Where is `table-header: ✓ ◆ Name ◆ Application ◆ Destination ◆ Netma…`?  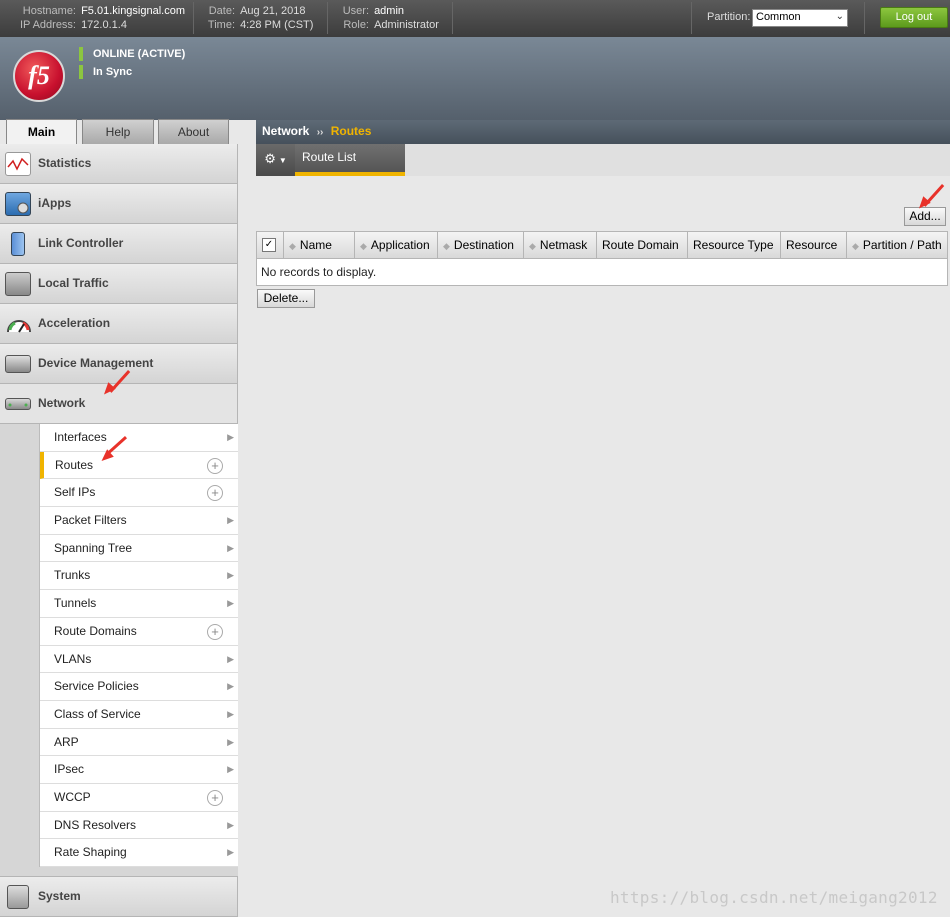 table-header: ✓ ◆ Name ◆ Application ◆ Destination ◆ Netma… is located at coordinates (602, 245).